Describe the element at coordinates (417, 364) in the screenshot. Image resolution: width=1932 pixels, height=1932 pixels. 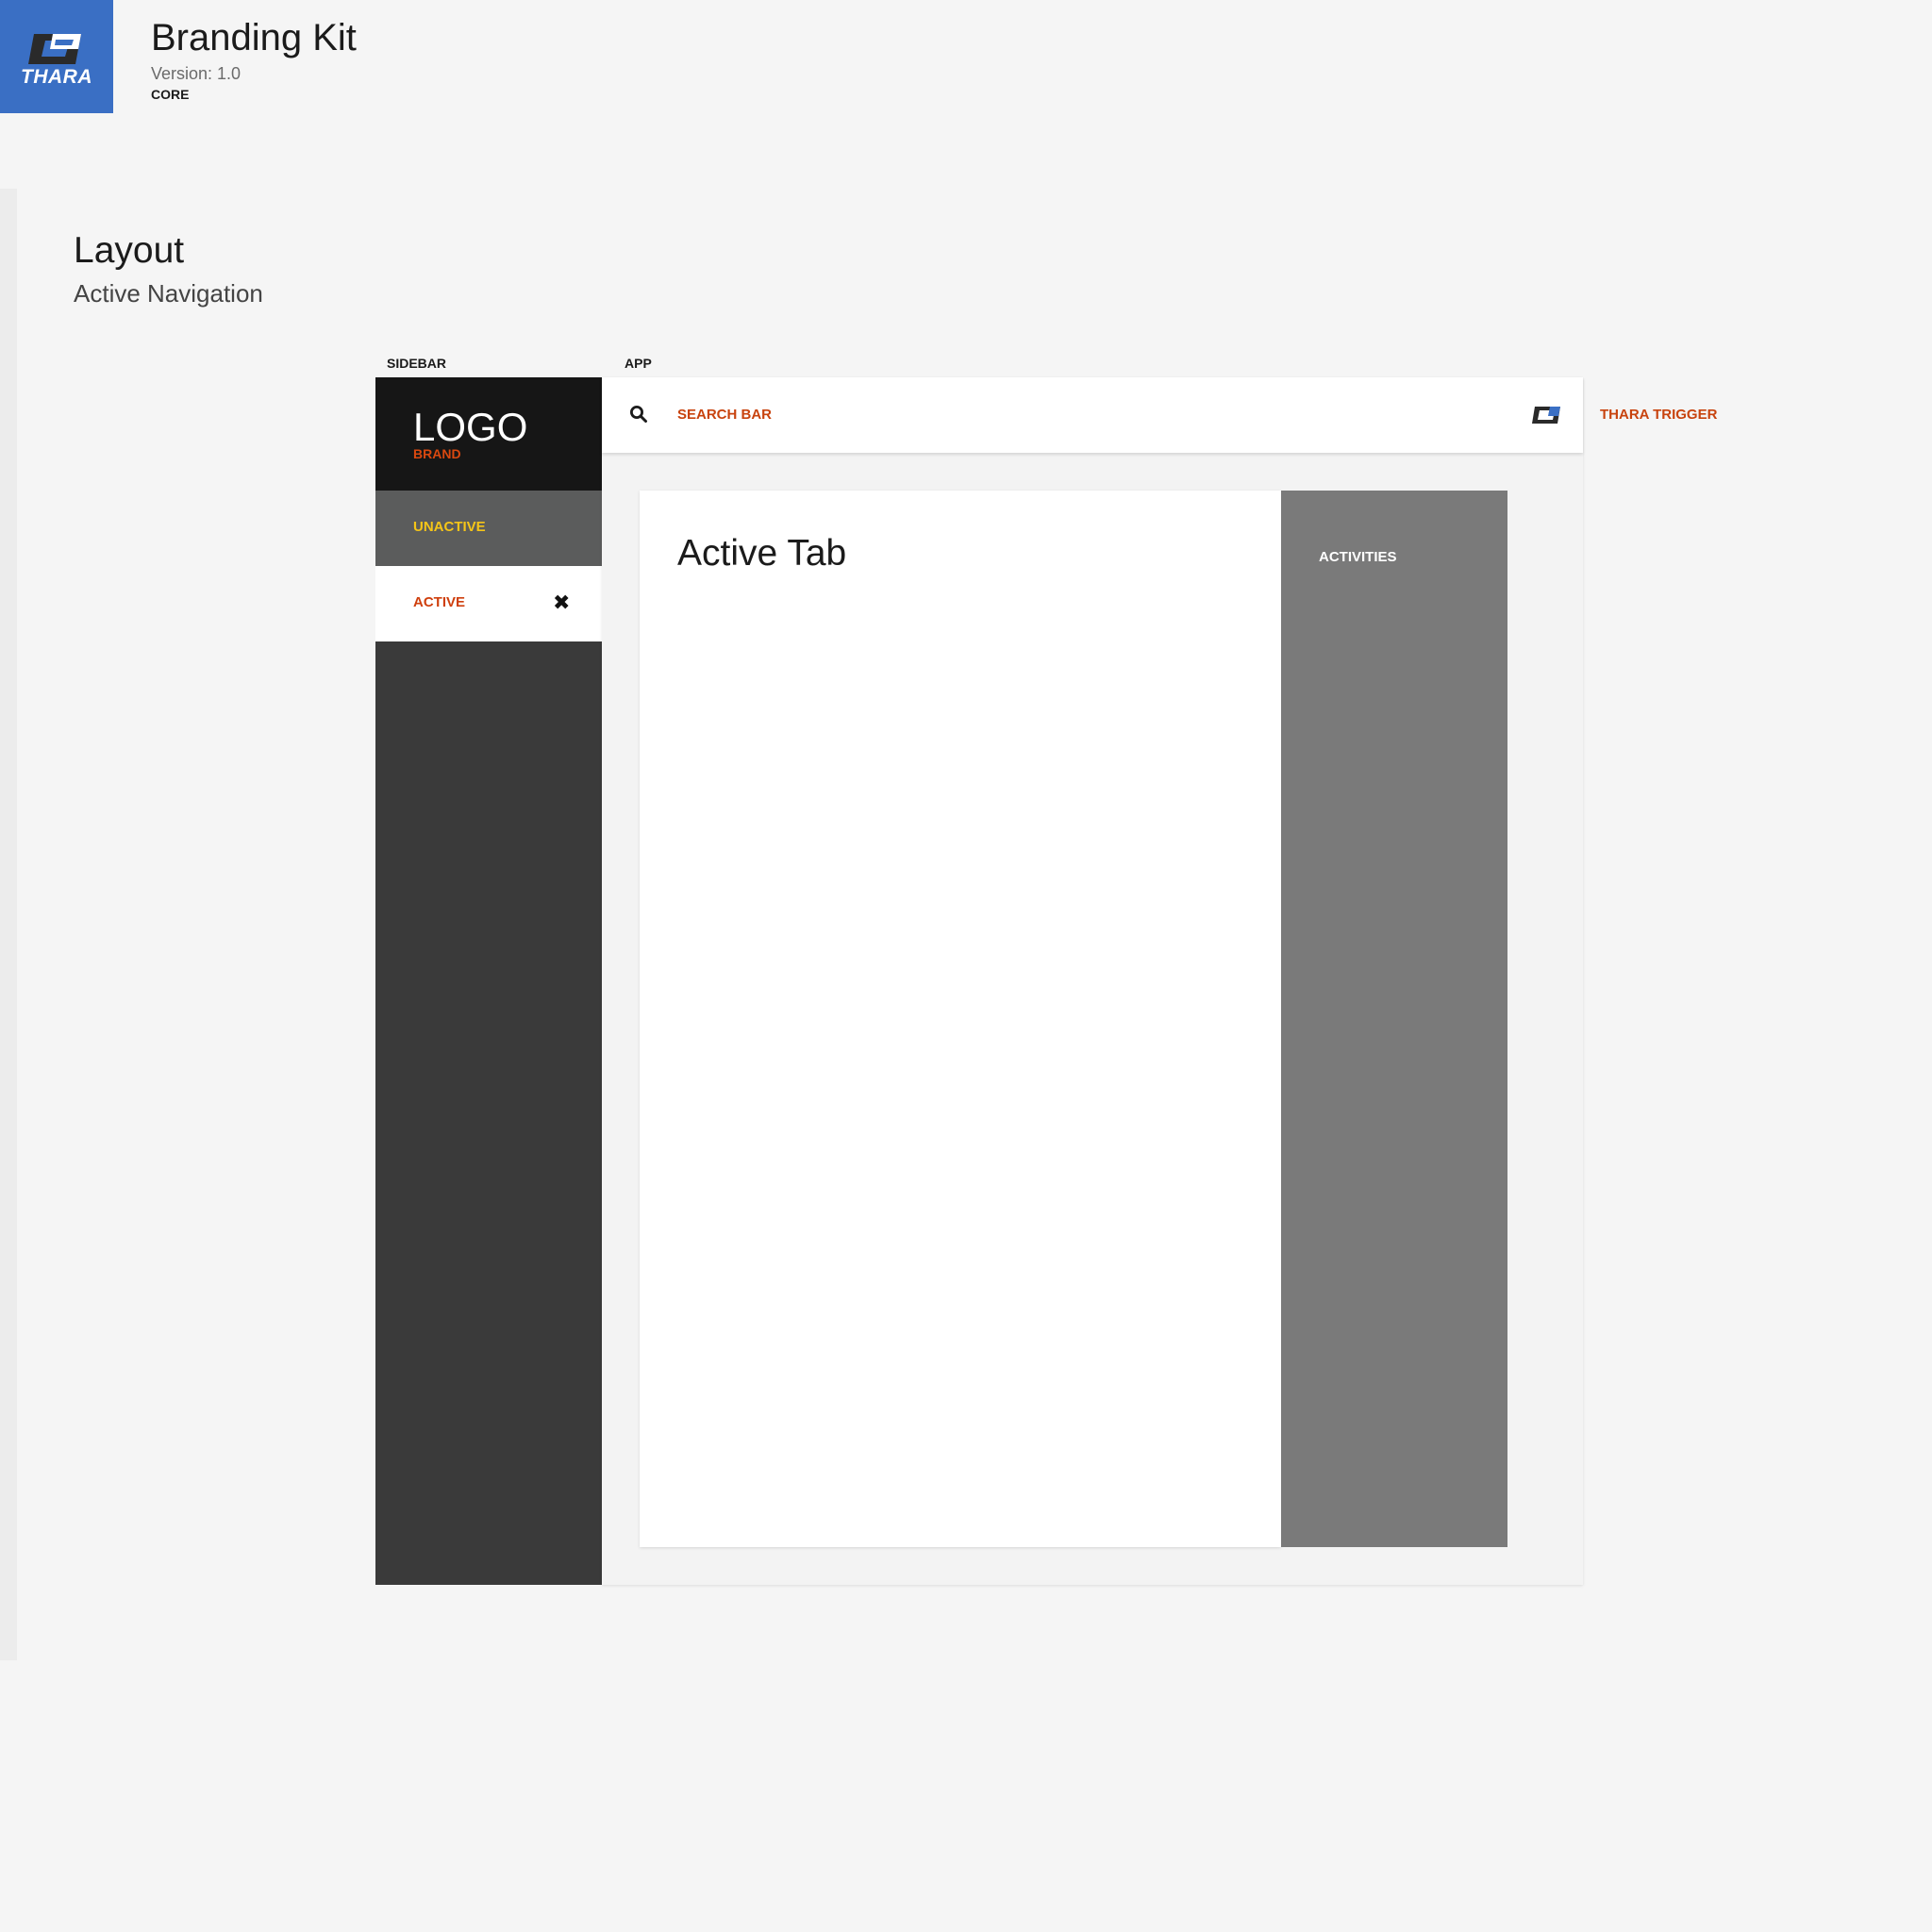
I see `sidebar-region-label: SIDEBAR` at that location.